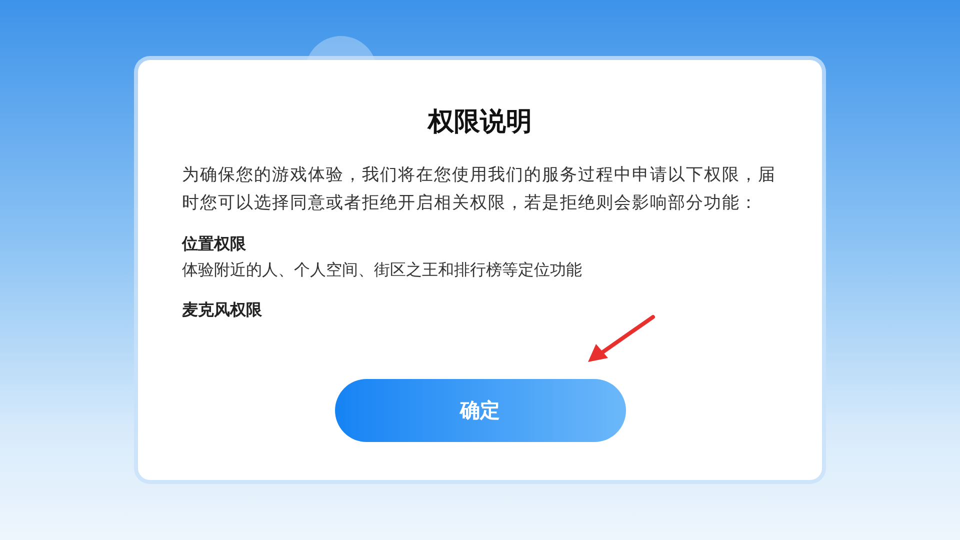 Image resolution: width=960 pixels, height=540 pixels. Describe the element at coordinates (214, 244) in the screenshot. I see `permission-name: 位置权限` at that location.